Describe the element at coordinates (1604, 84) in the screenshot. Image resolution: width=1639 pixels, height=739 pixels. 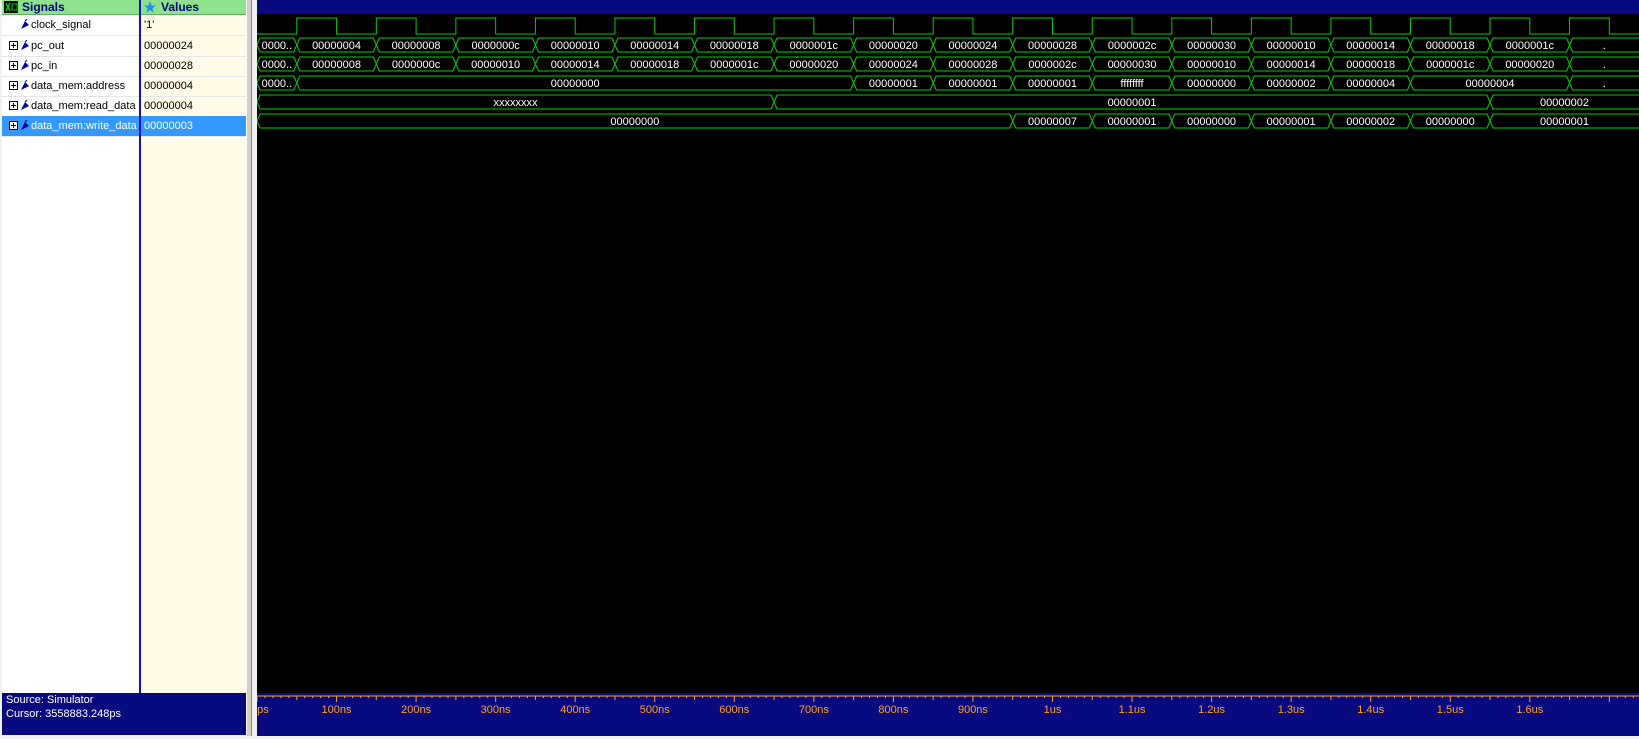
I see `address-bus-value: .` at that location.